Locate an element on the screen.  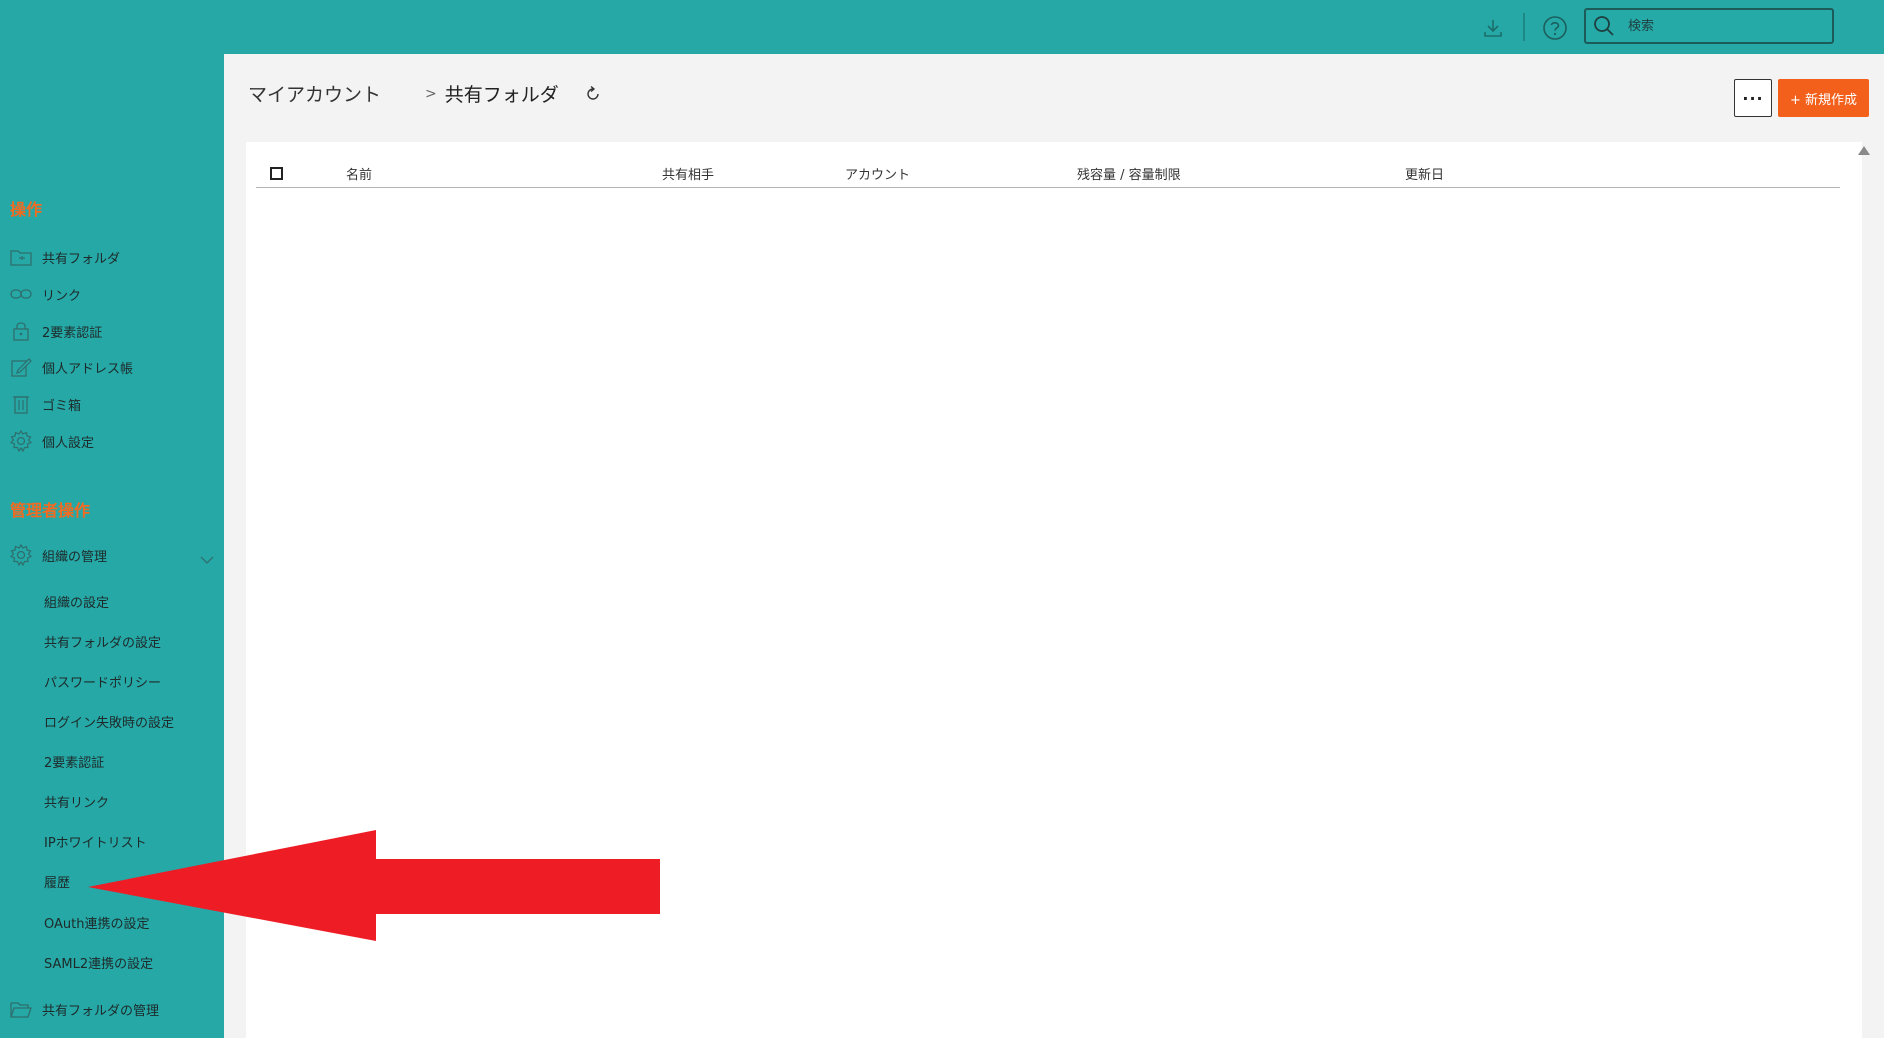
column-header-shared-with: 共有相手 is located at coordinates (688, 173).